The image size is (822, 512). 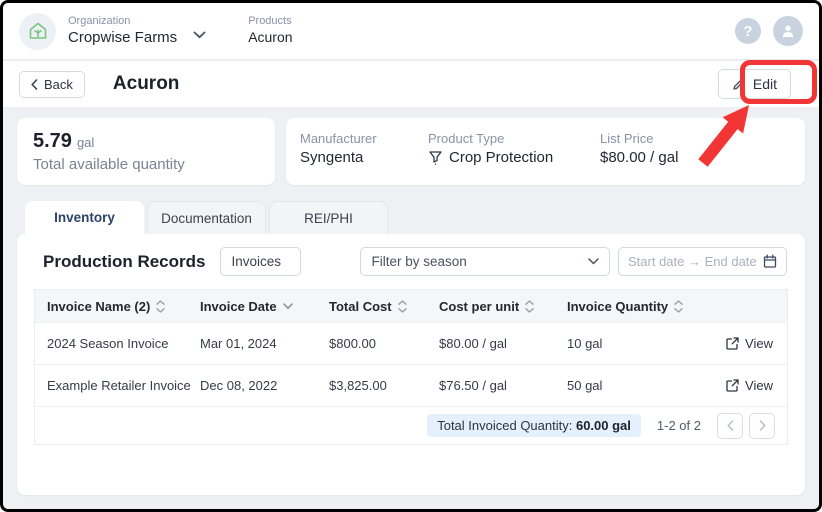 I want to click on date-range-input, so click(x=692, y=261).